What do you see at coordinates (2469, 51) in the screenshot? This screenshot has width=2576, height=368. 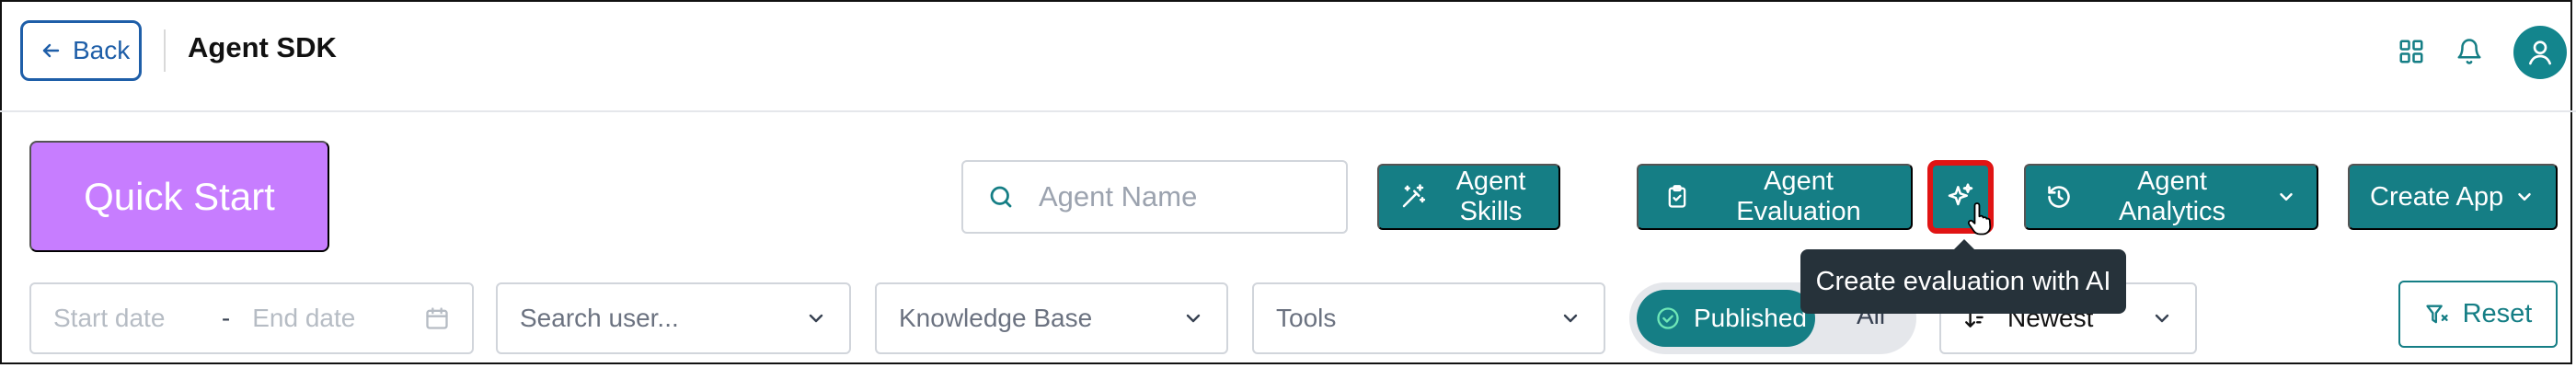 I see `bell-icon` at bounding box center [2469, 51].